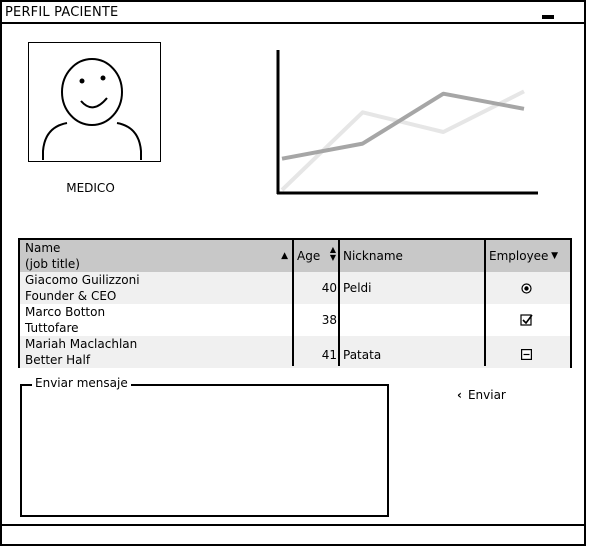 The image size is (590, 550). What do you see at coordinates (157, 256) in the screenshot?
I see `column-header-name: Name (job title) ▲` at bounding box center [157, 256].